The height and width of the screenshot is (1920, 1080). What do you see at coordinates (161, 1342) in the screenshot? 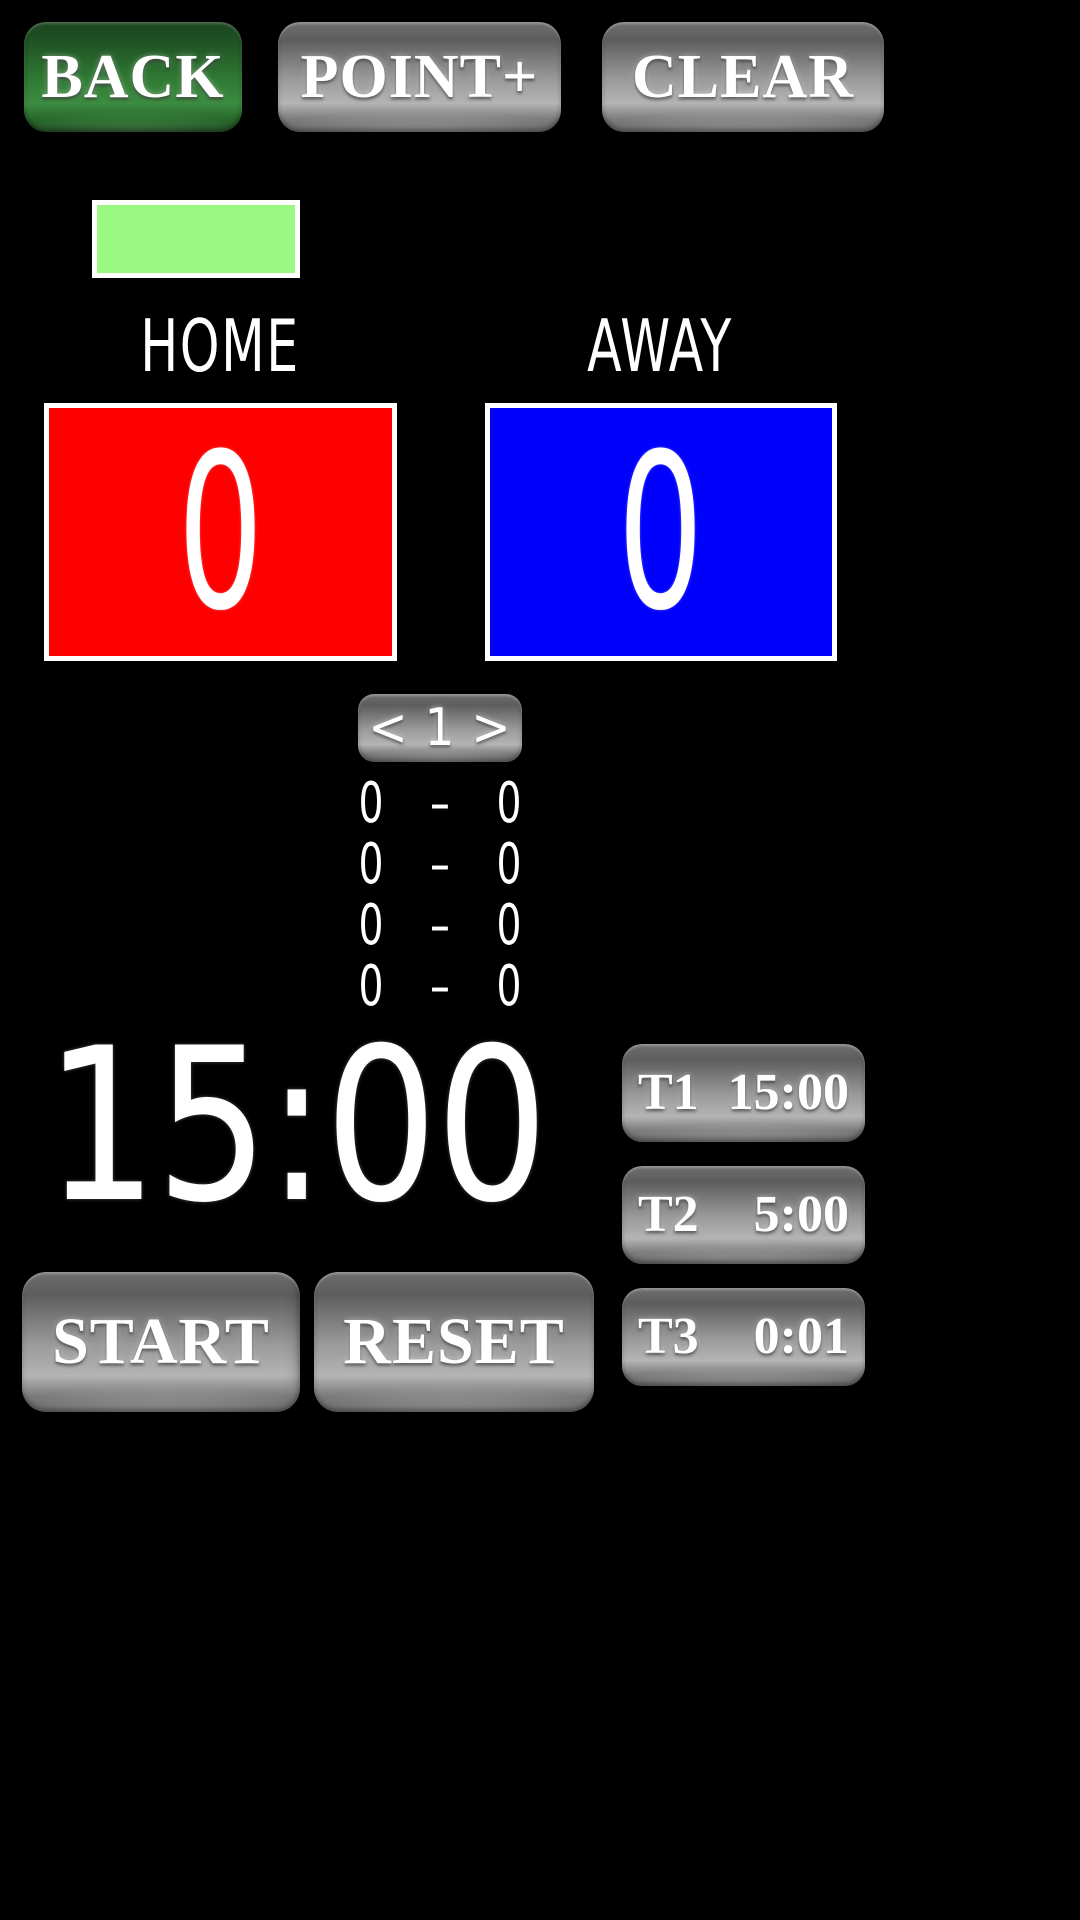
I see `start-button: START` at bounding box center [161, 1342].